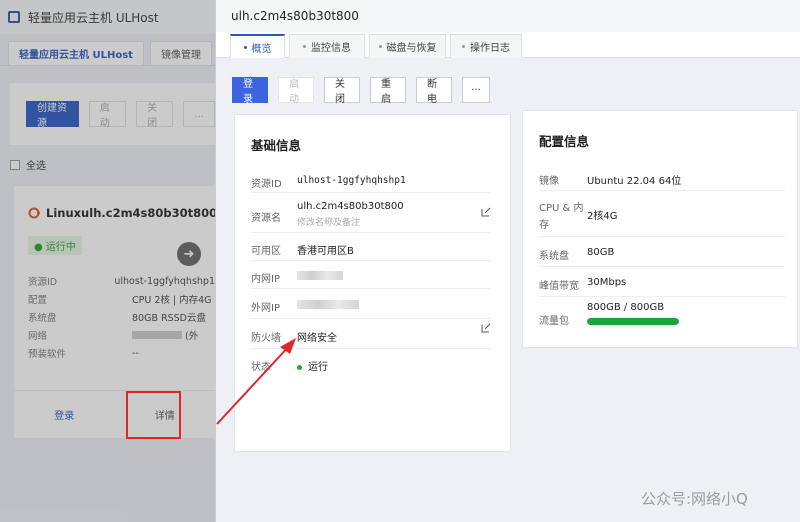 This screenshot has height=522, width=800. I want to click on name-value: ulh.c2m4s80b30t800, so click(350, 206).